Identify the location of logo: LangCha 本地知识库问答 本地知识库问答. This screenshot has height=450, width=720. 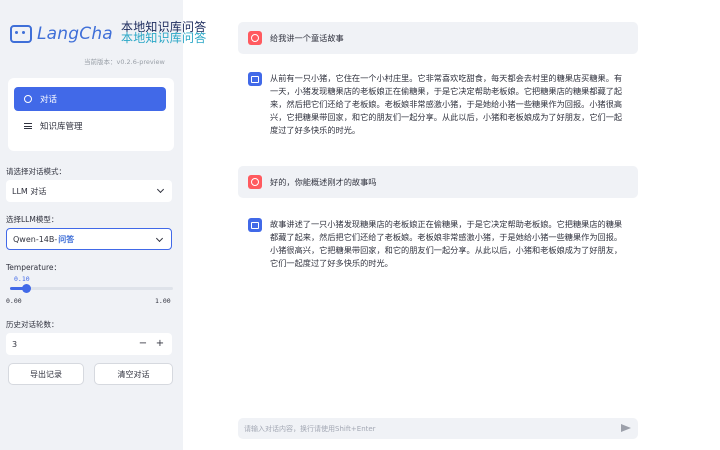
(108, 34).